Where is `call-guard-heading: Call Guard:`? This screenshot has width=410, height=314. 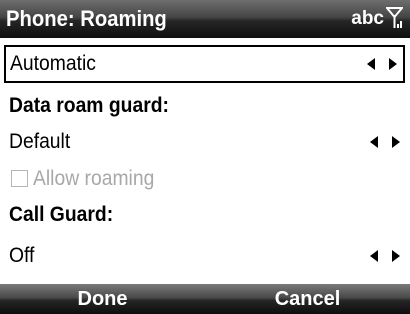
call-guard-heading: Call Guard: is located at coordinates (61, 214).